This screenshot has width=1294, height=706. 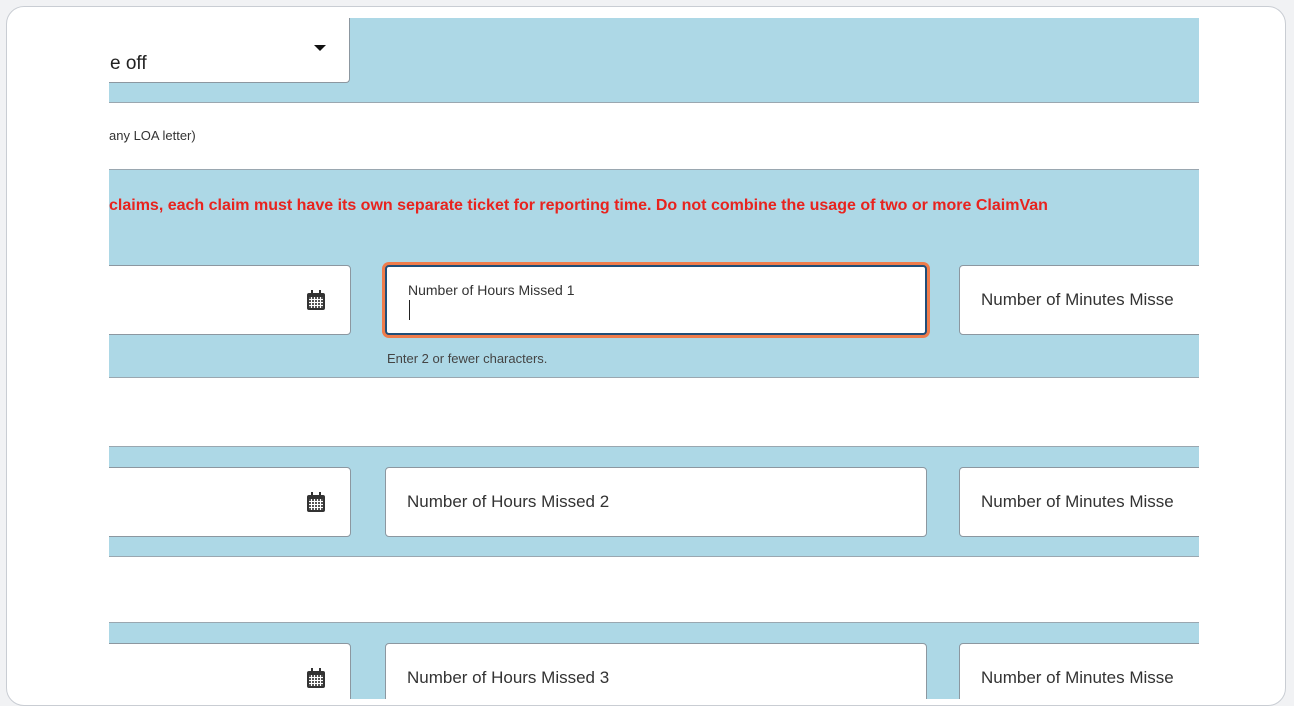 I want to click on caret-down-icon, so click(x=320, y=48).